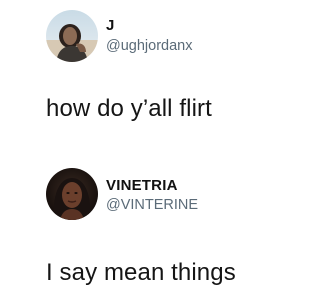 Image resolution: width=330 pixels, height=300 pixels. Describe the element at coordinates (129, 108) in the screenshot. I see `tweet-text: how do y’all flirt` at that location.